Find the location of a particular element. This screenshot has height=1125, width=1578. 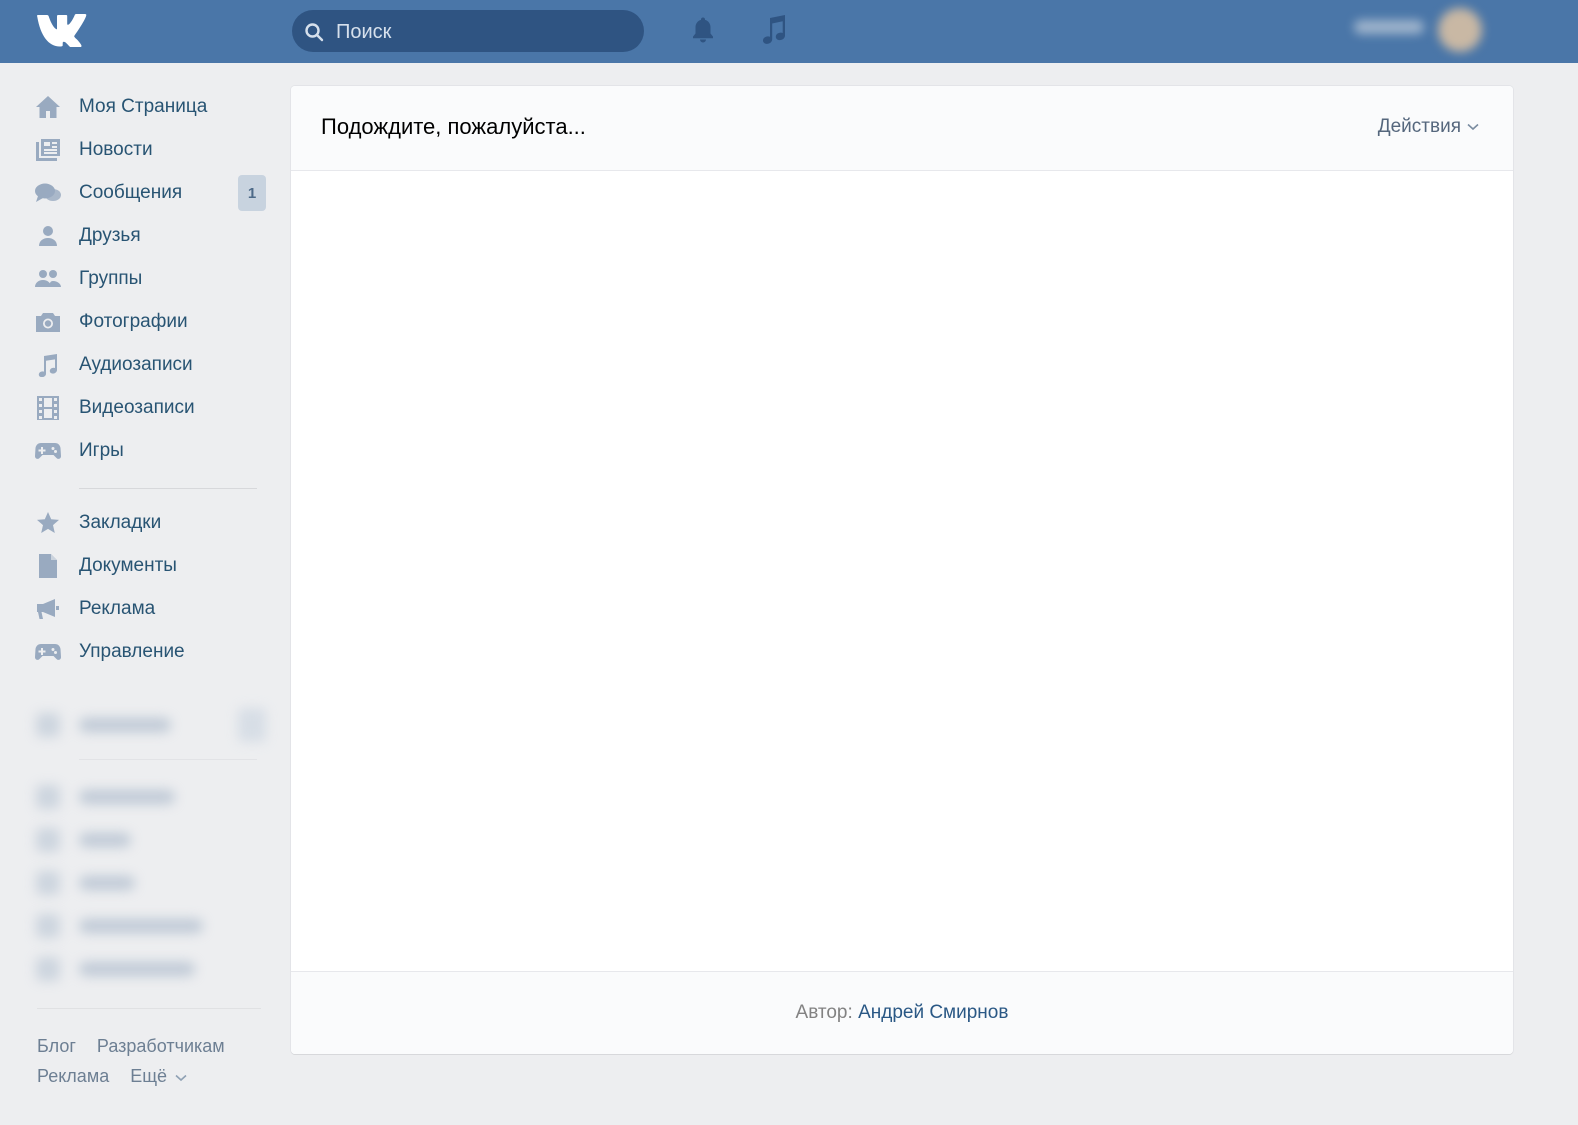

sidebar-item-photos: Фотографии is located at coordinates (150, 322).